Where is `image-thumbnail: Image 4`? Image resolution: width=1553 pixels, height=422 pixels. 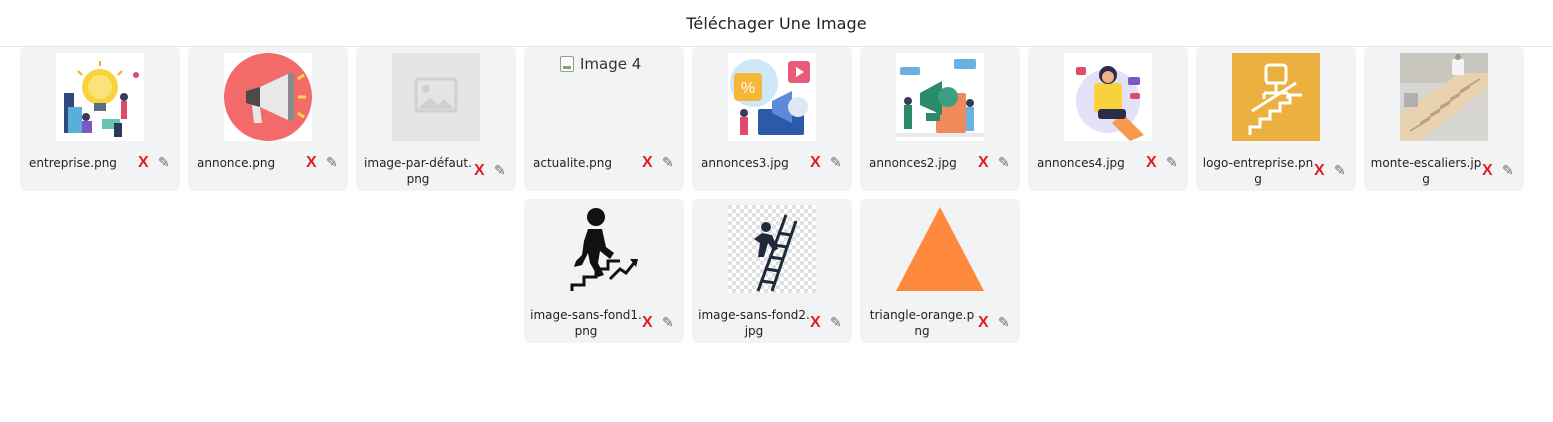
image-thumbnail: Image 4 is located at coordinates (610, 65).